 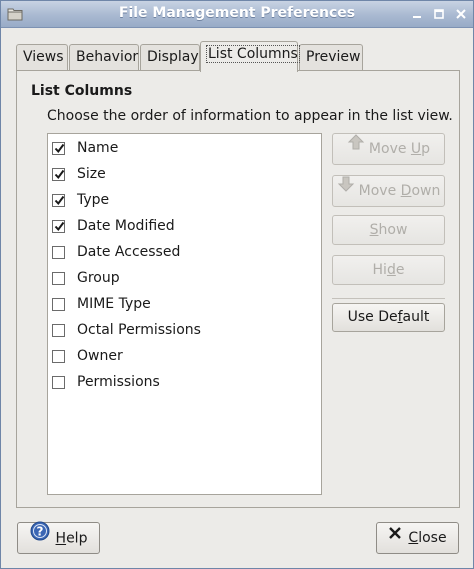 What do you see at coordinates (82, 91) in the screenshot?
I see `section-title: List Columns` at bounding box center [82, 91].